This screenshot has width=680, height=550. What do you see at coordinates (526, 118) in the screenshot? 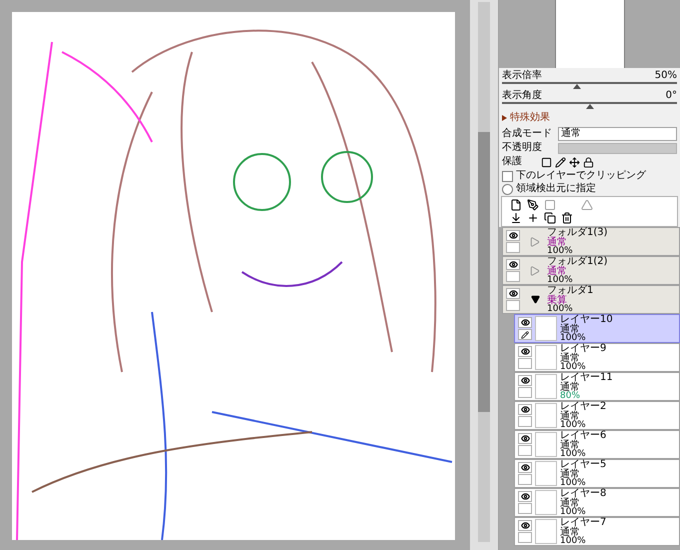
I see `section-toggle: 特殊効果` at bounding box center [526, 118].